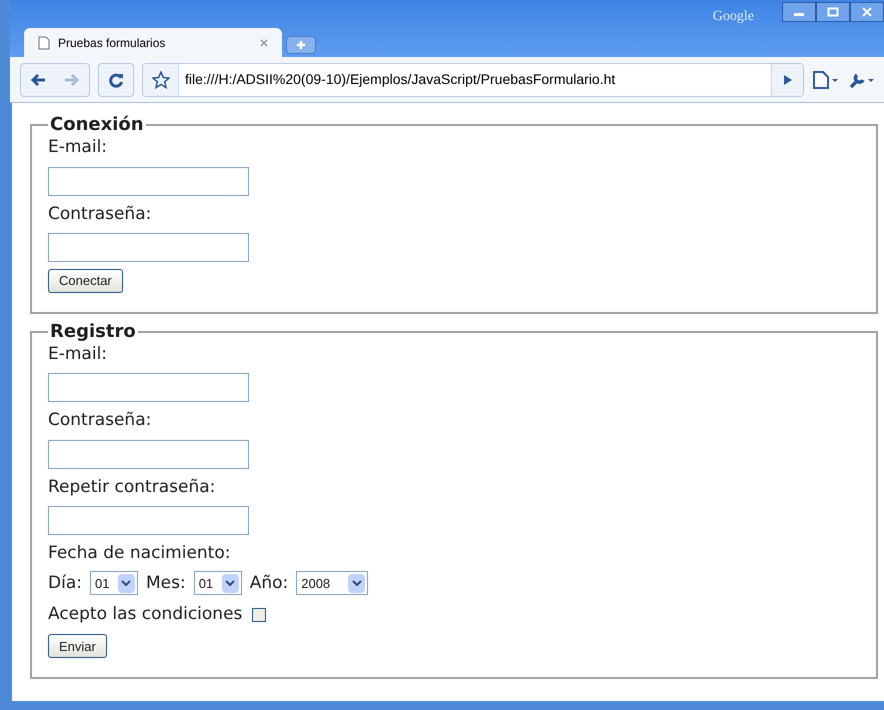  Describe the element at coordinates (77, 646) in the screenshot. I see `submit-button: Enviar` at that location.